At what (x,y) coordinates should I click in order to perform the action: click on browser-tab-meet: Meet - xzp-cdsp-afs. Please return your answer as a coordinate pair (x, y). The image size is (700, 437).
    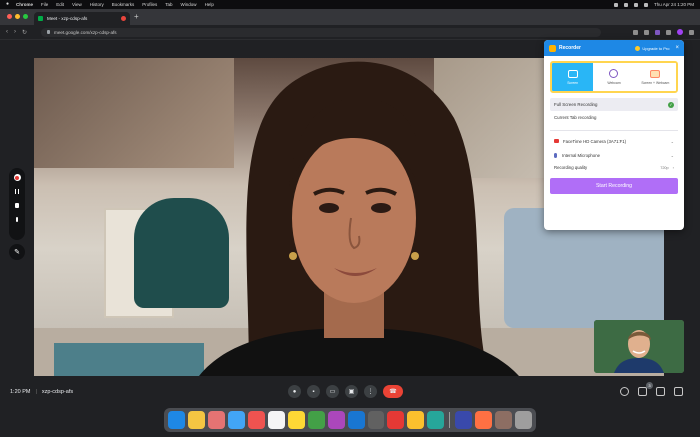
    Looking at the image, I should click on (82, 18).